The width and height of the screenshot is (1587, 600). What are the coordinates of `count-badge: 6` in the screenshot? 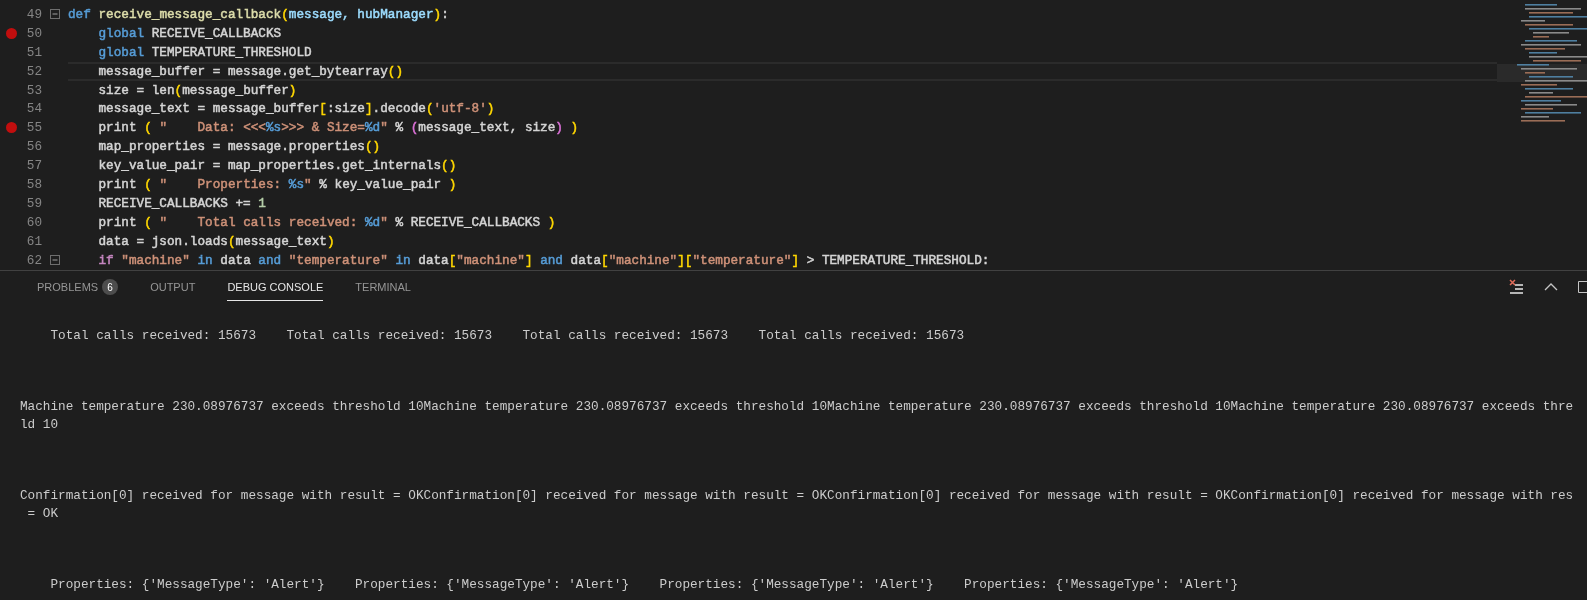 It's located at (110, 287).